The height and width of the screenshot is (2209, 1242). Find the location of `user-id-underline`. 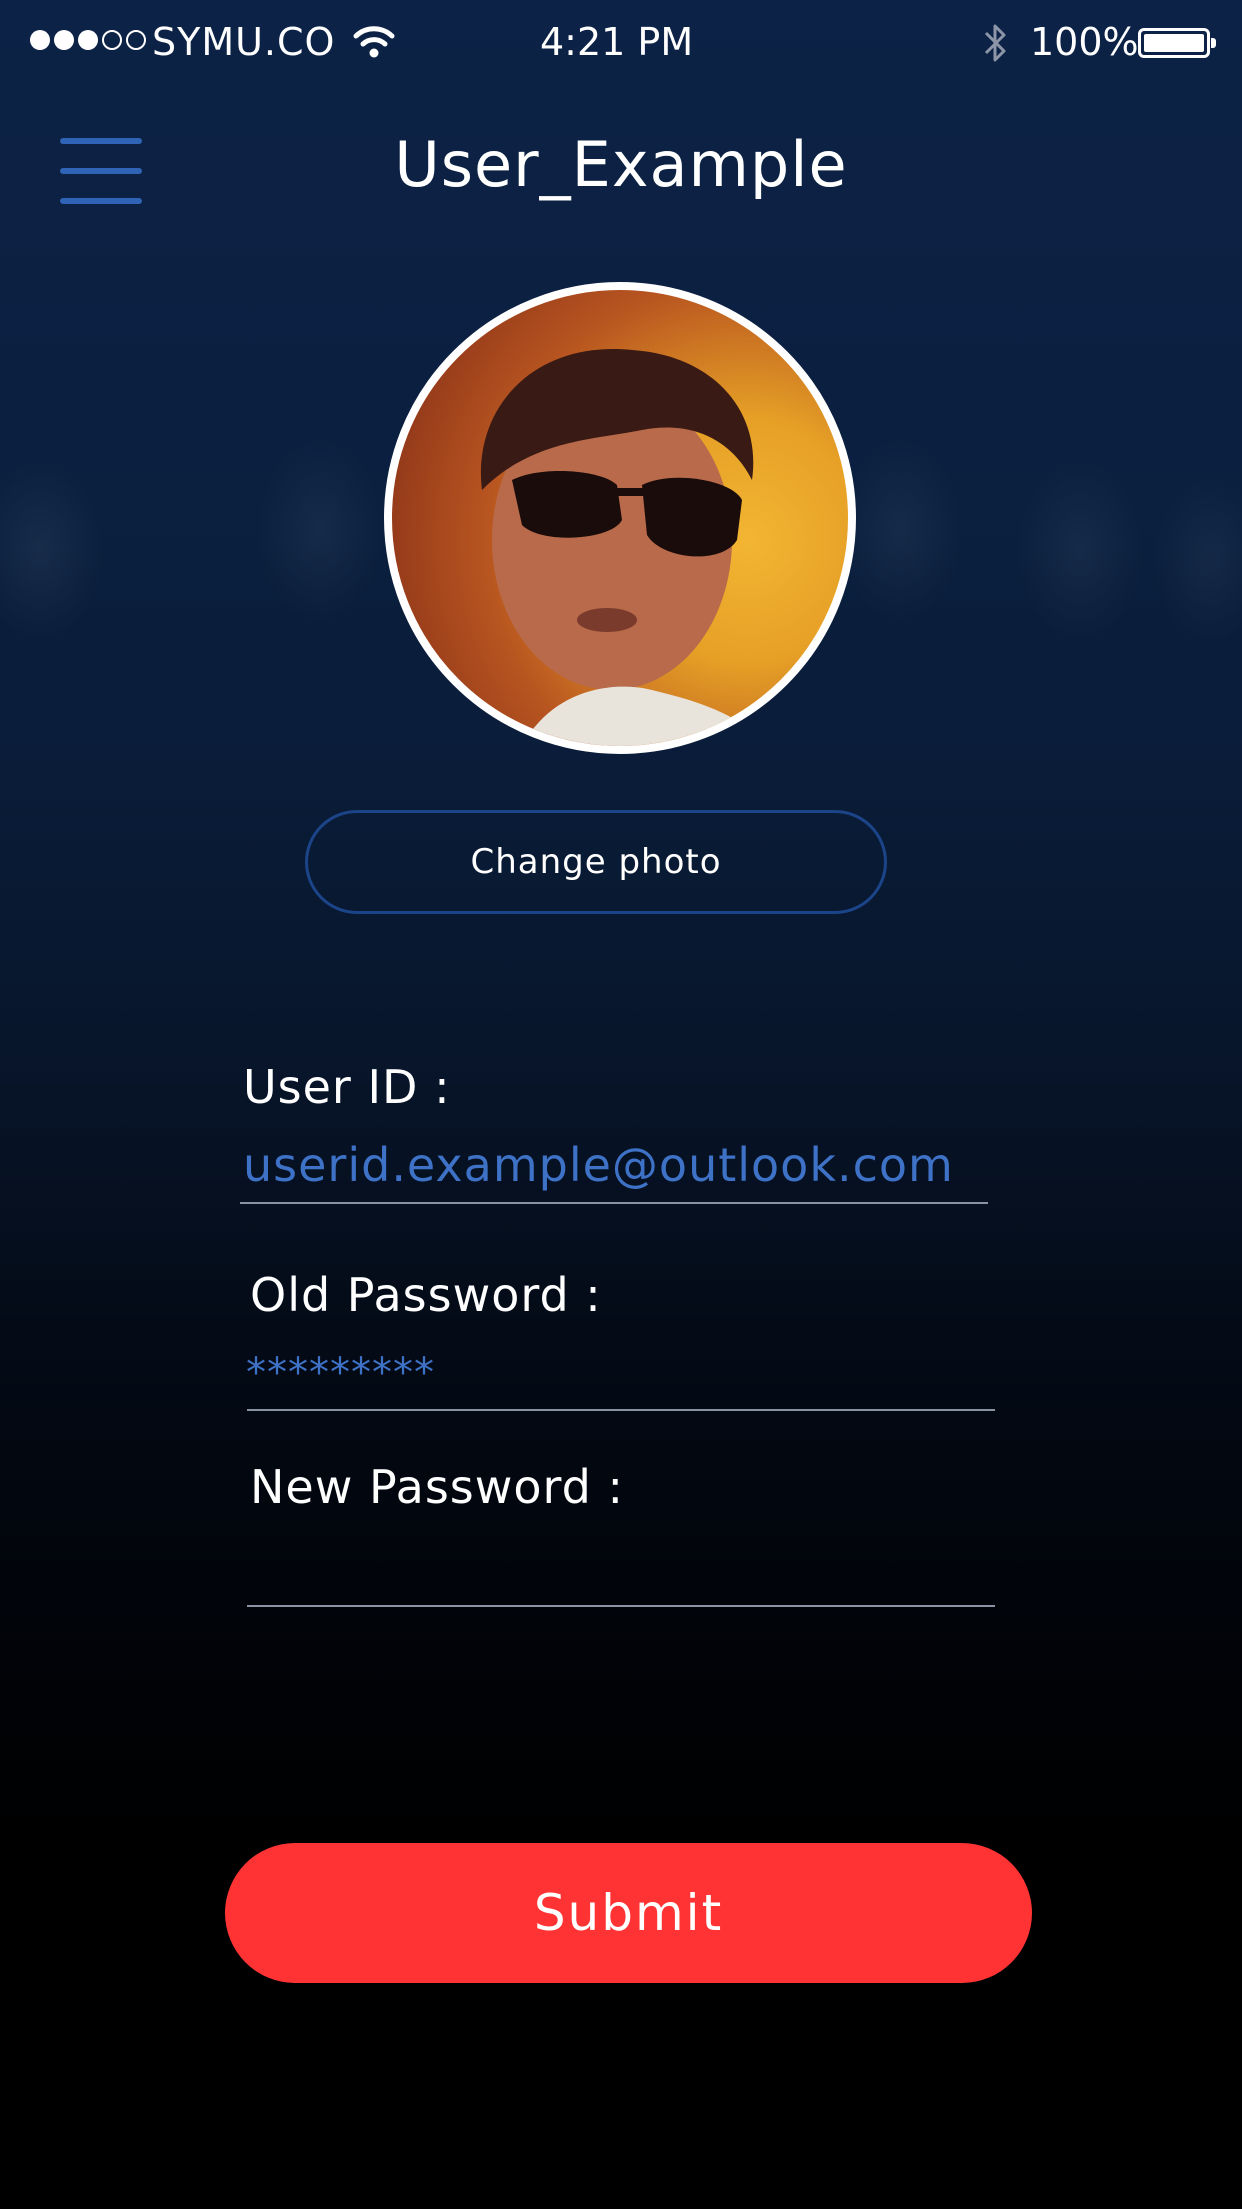

user-id-underline is located at coordinates (614, 1203).